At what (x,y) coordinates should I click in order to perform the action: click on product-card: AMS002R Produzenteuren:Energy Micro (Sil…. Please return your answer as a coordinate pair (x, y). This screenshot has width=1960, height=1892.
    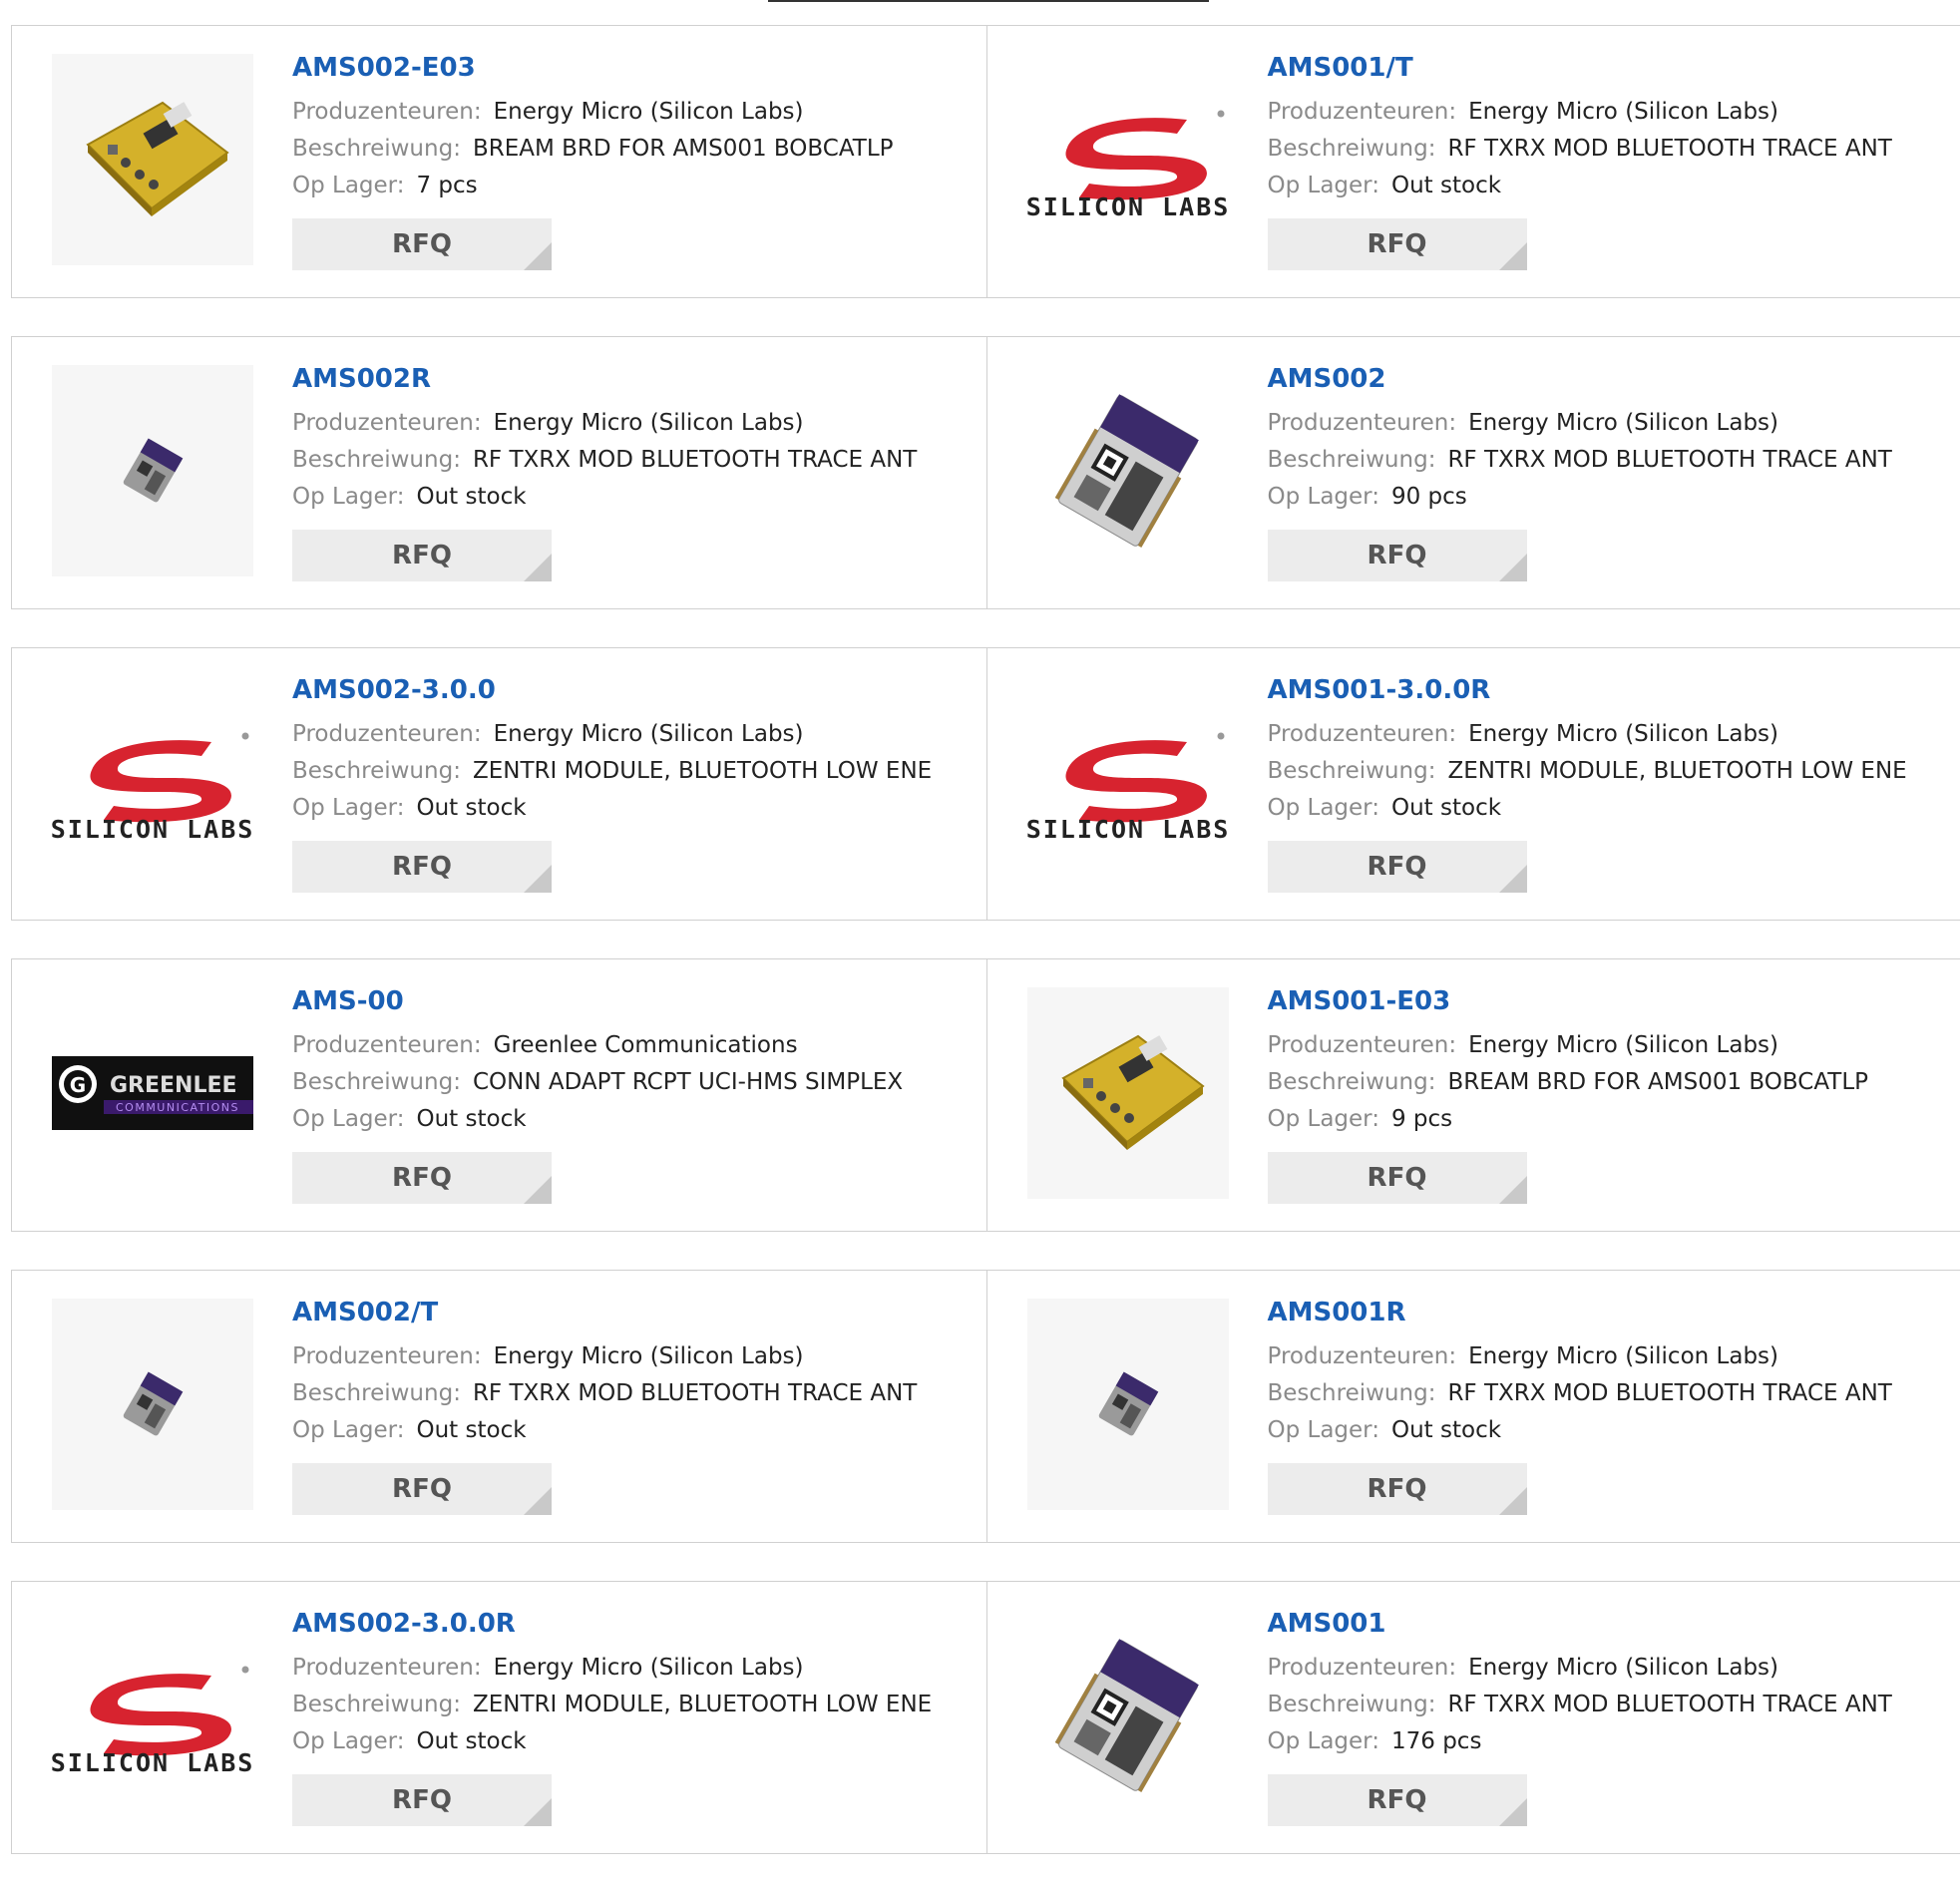
    Looking at the image, I should click on (499, 473).